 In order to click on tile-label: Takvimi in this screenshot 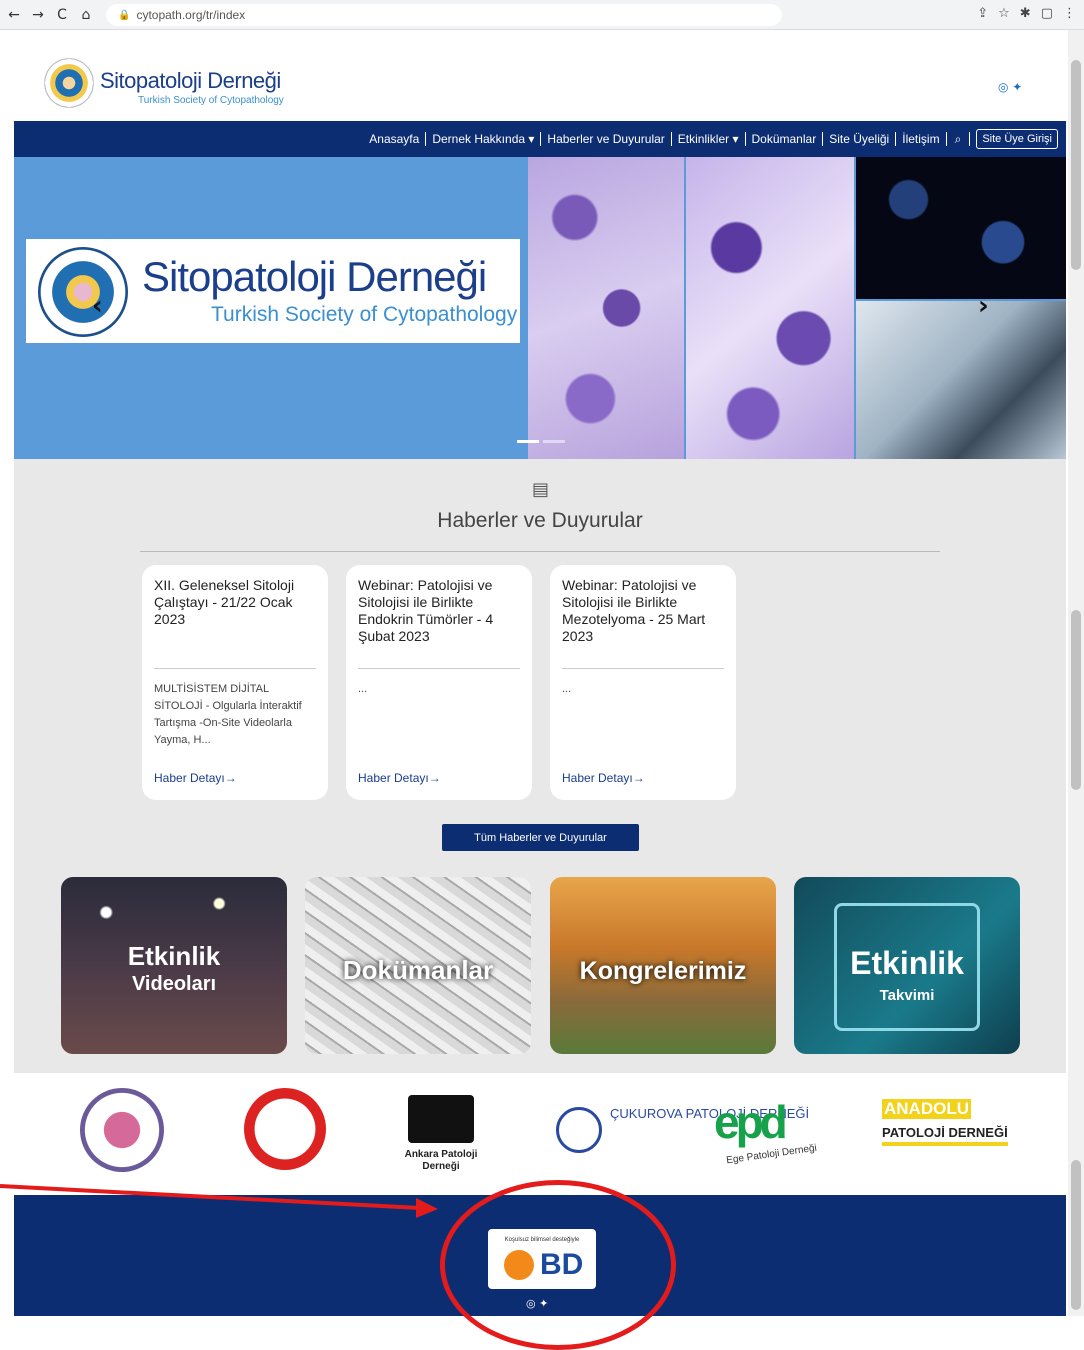, I will do `click(907, 995)`.